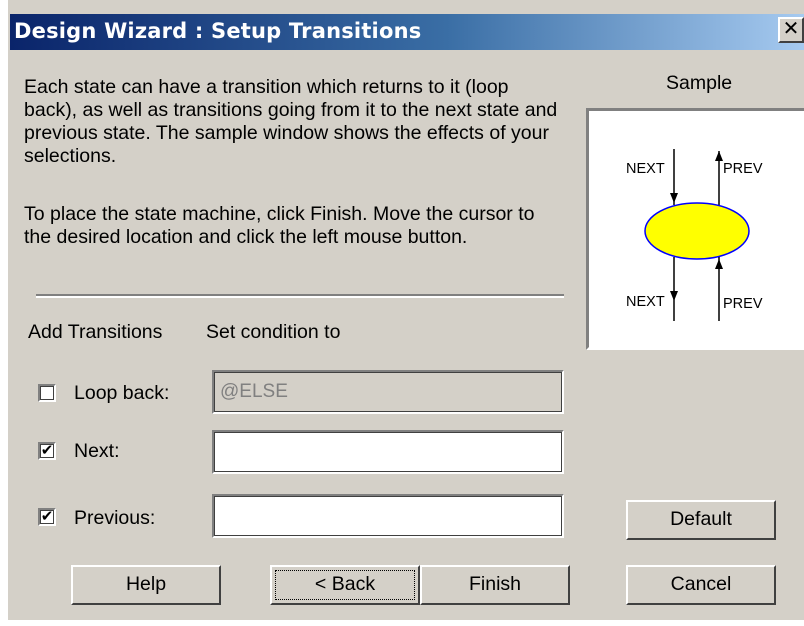 This screenshot has width=804, height=626. Describe the element at coordinates (345, 585) in the screenshot. I see `back-button: < Back` at that location.